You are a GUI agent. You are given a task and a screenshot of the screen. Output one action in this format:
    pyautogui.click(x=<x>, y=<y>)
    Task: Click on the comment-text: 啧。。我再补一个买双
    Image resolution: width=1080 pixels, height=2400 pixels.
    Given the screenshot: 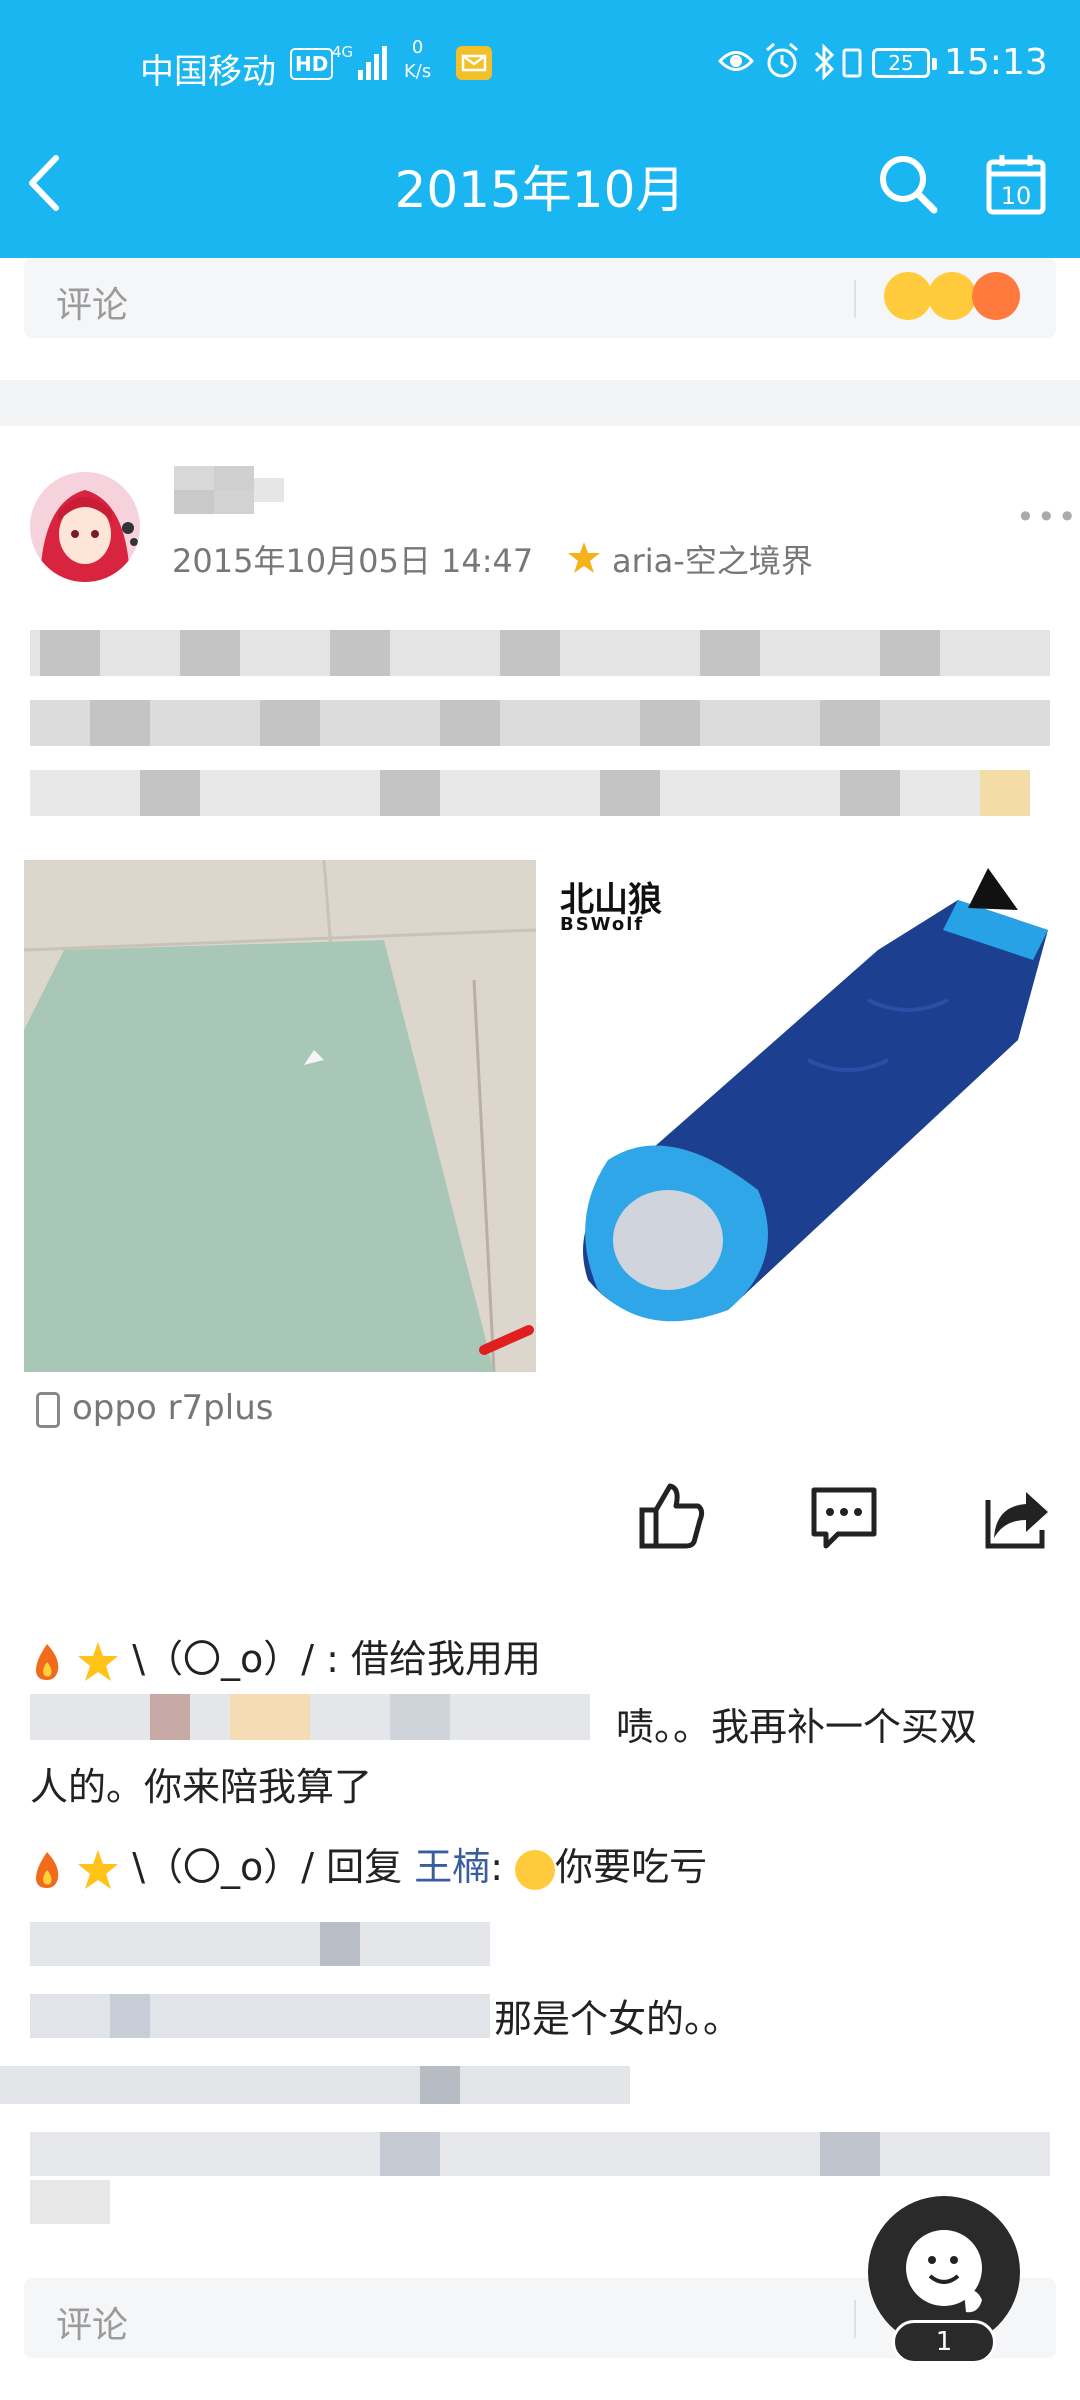 What is the action you would take?
    pyautogui.click(x=797, y=1727)
    